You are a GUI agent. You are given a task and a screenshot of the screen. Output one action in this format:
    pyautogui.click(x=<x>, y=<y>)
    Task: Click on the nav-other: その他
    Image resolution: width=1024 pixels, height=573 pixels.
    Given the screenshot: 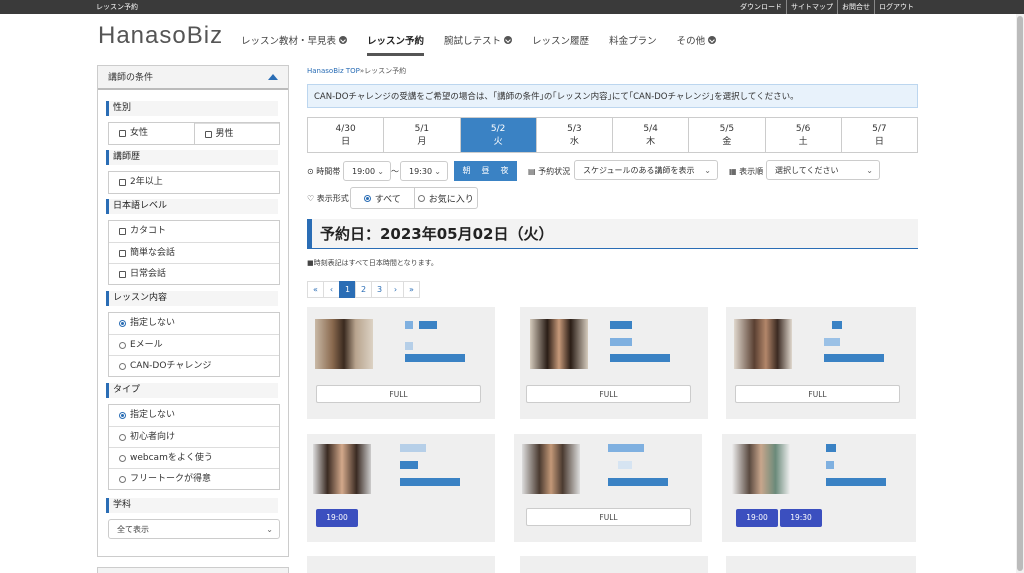 What is the action you would take?
    pyautogui.click(x=697, y=40)
    